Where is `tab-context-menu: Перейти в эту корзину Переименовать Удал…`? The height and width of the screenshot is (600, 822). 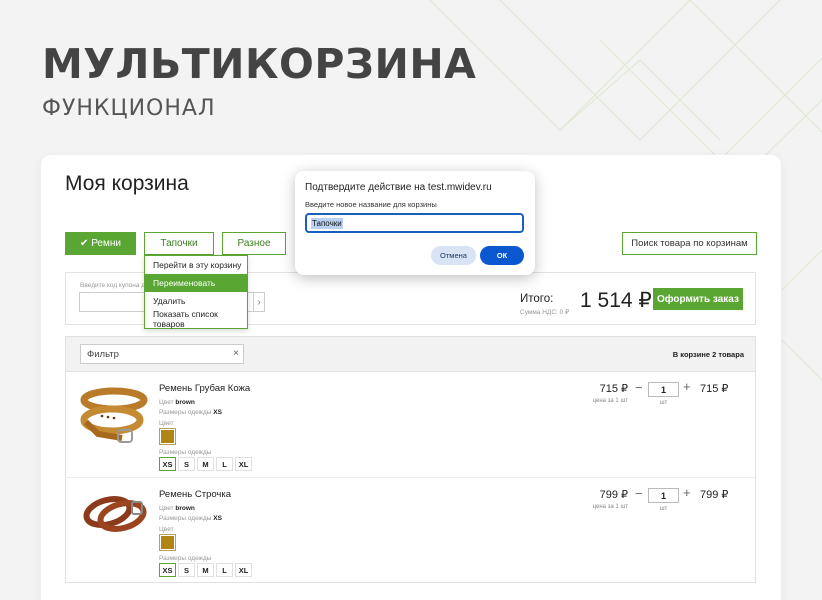 tab-context-menu: Перейти в эту корзину Переименовать Удал… is located at coordinates (196, 292).